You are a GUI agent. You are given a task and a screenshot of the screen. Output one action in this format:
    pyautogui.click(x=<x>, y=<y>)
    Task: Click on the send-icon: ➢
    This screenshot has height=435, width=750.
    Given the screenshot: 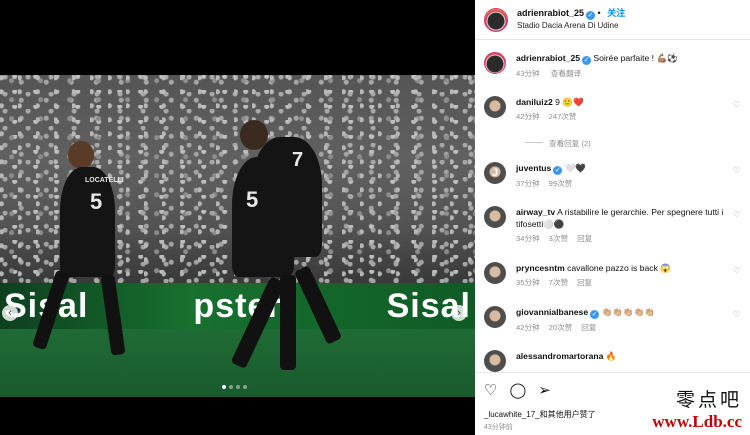 What is the action you would take?
    pyautogui.click(x=544, y=390)
    